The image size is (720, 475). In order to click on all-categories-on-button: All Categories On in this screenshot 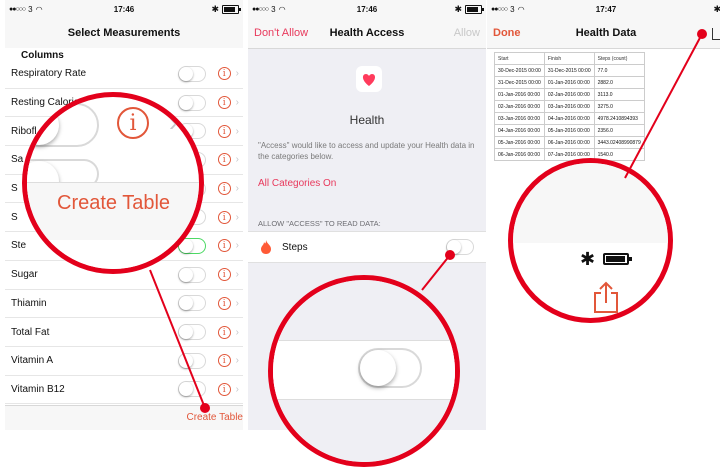, I will do `click(297, 183)`.